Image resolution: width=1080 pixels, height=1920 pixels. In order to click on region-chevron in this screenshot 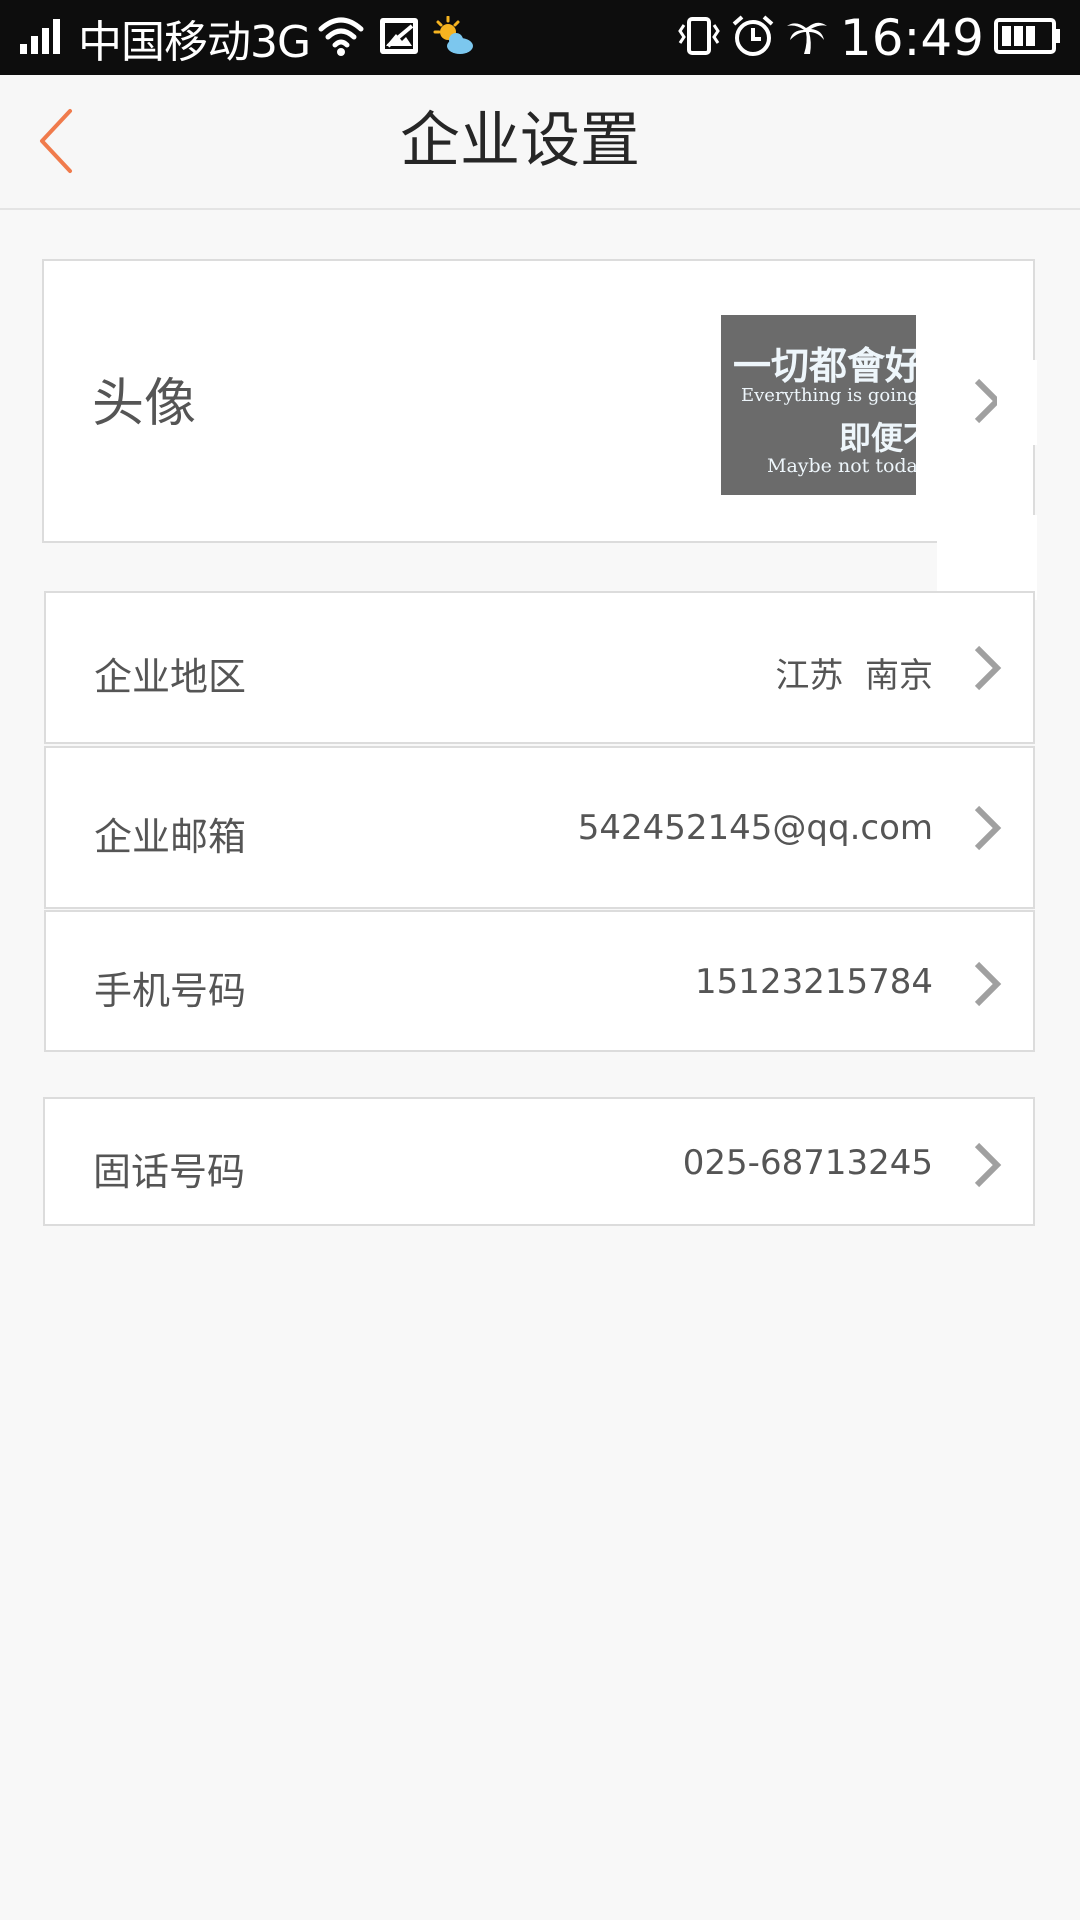, I will do `click(987, 668)`.